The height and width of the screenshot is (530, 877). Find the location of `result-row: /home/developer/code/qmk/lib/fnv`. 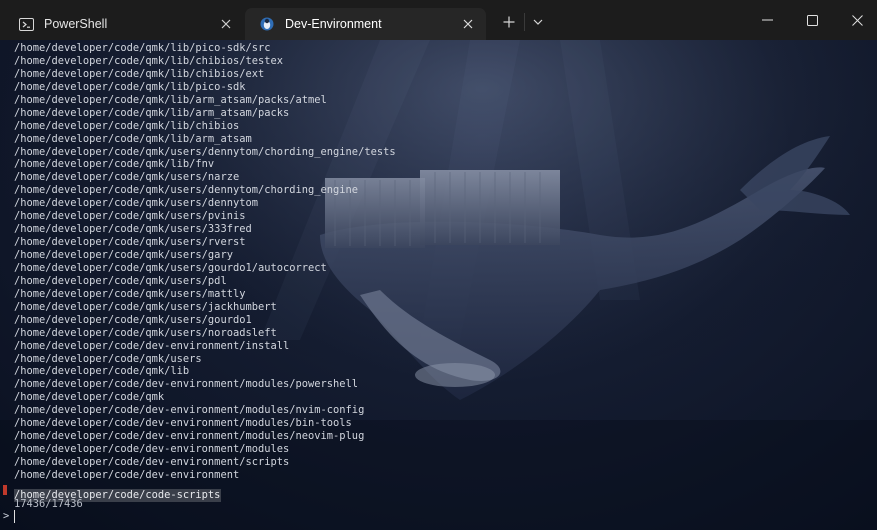

result-row: /home/developer/code/qmk/lib/fnv is located at coordinates (205, 164).